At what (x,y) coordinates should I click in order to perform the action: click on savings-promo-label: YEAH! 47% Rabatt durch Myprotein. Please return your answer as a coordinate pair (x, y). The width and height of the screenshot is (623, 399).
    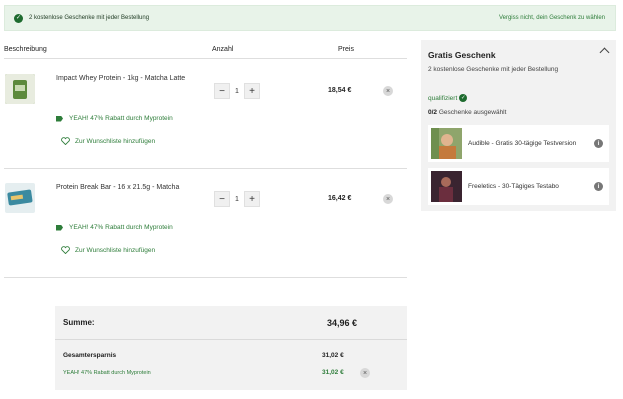
    Looking at the image, I should click on (107, 373).